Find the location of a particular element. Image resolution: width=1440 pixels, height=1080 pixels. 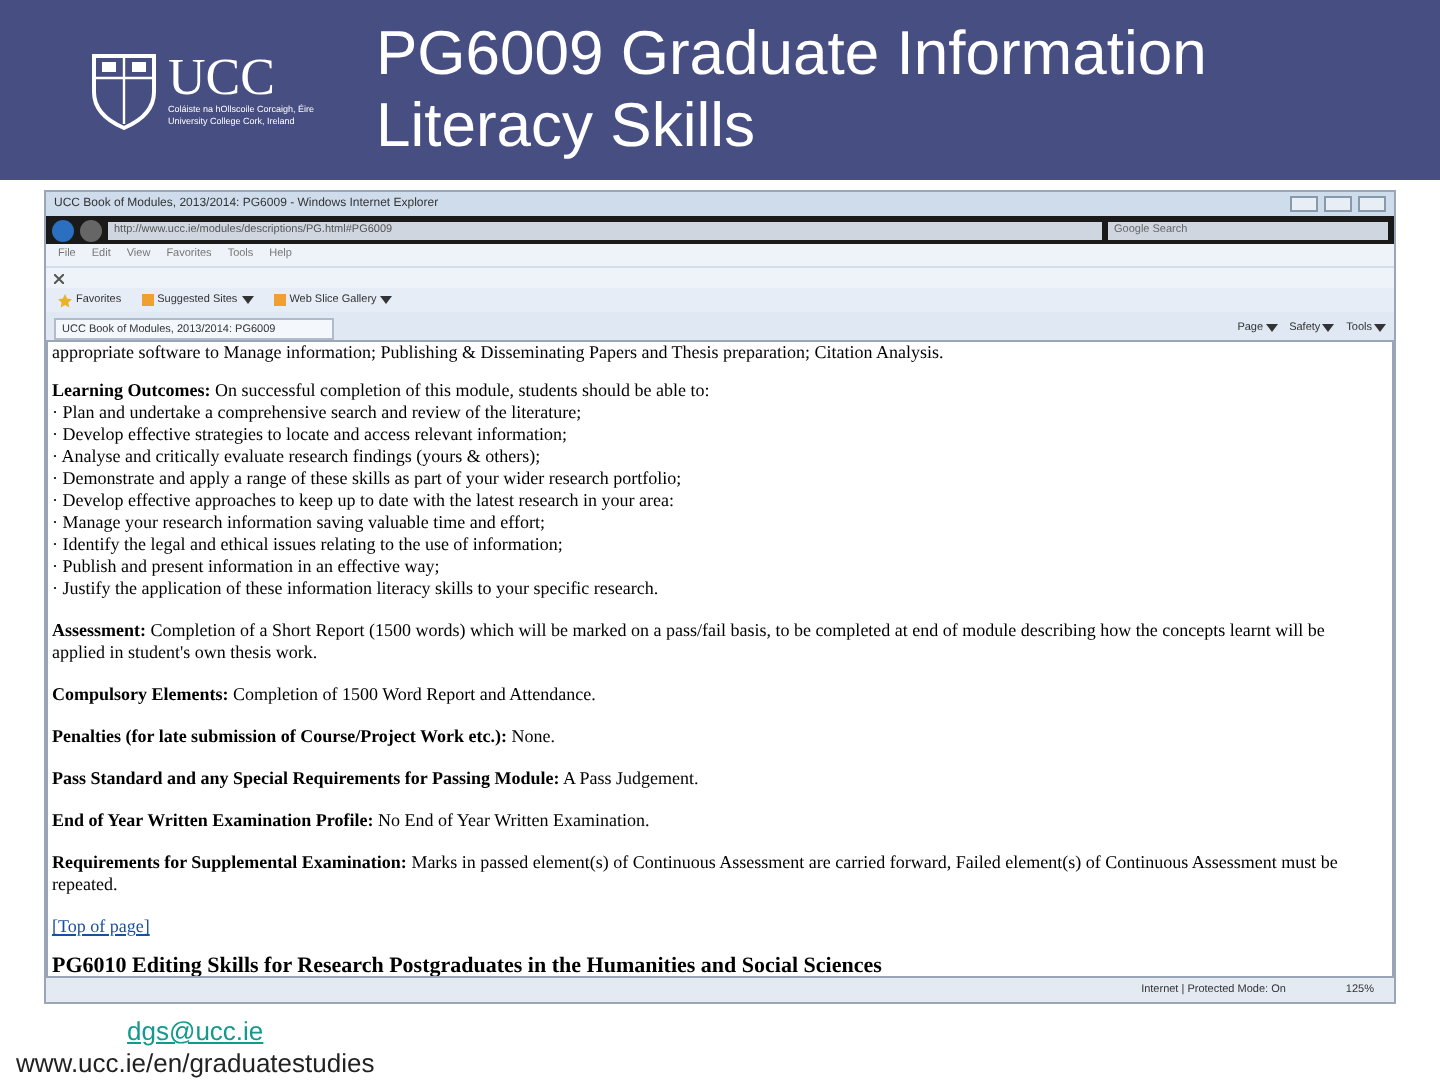

module-paragraph: Pass Standard and any Special Requirements for Passing Module: A Pass Judgement. is located at coordinates (376, 779).